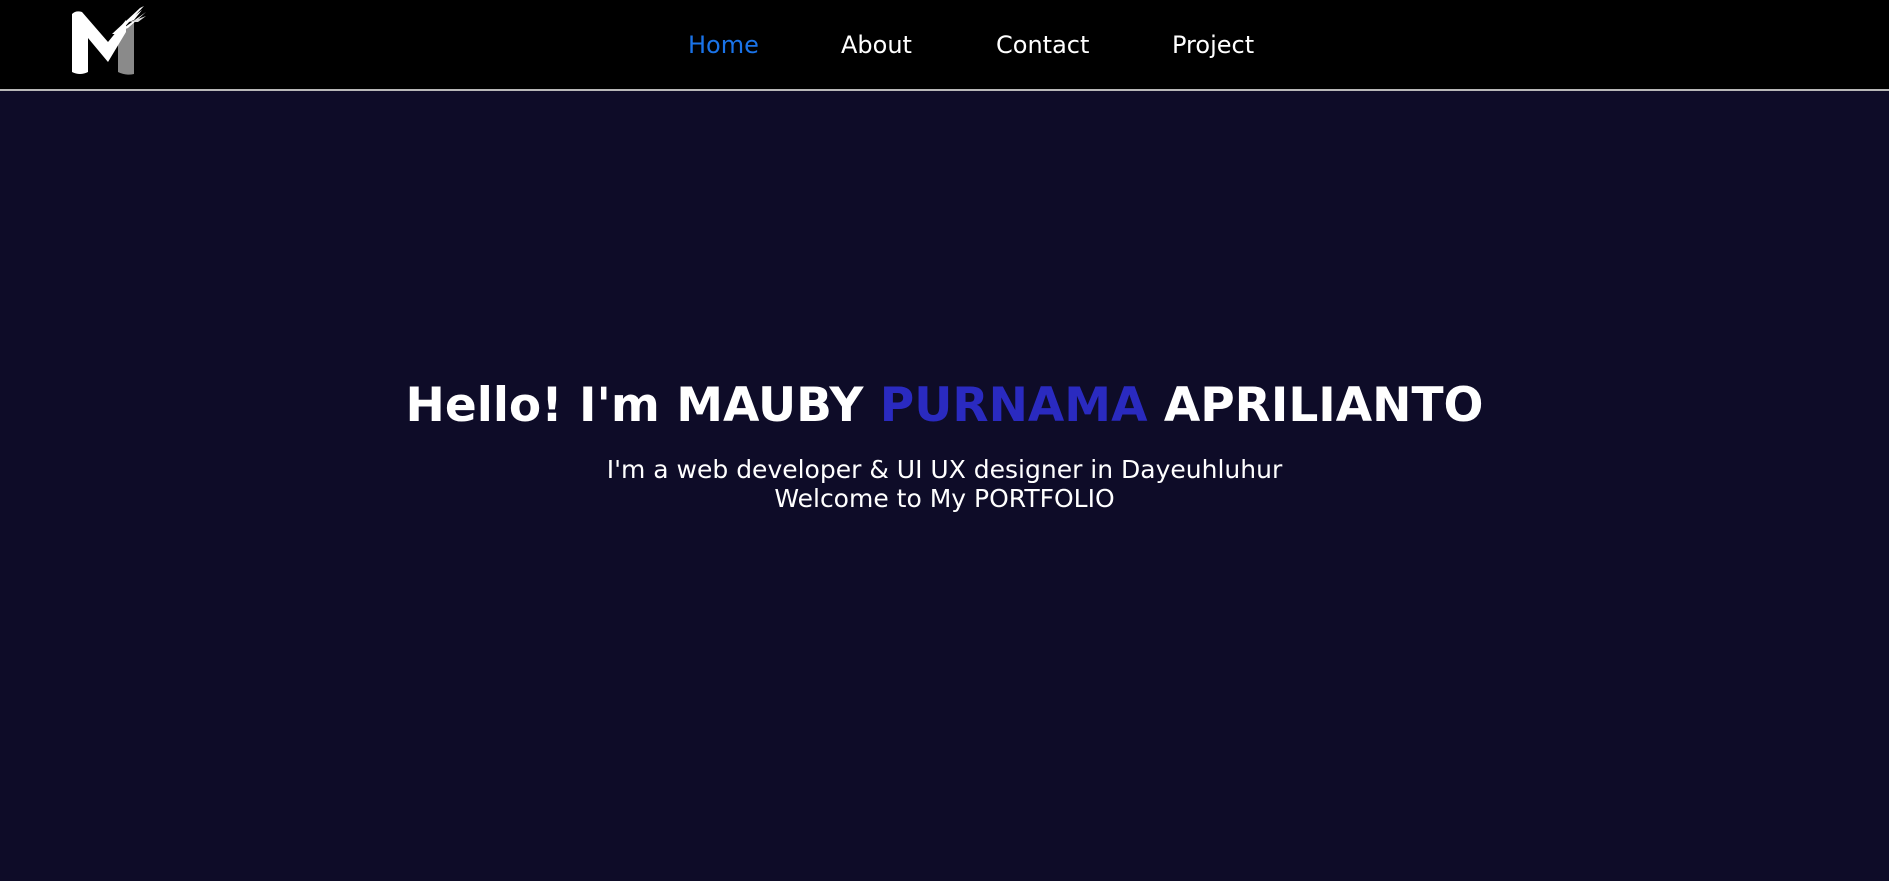  What do you see at coordinates (1323, 405) in the screenshot?
I see `hero-last-name: APRILIANTO` at bounding box center [1323, 405].